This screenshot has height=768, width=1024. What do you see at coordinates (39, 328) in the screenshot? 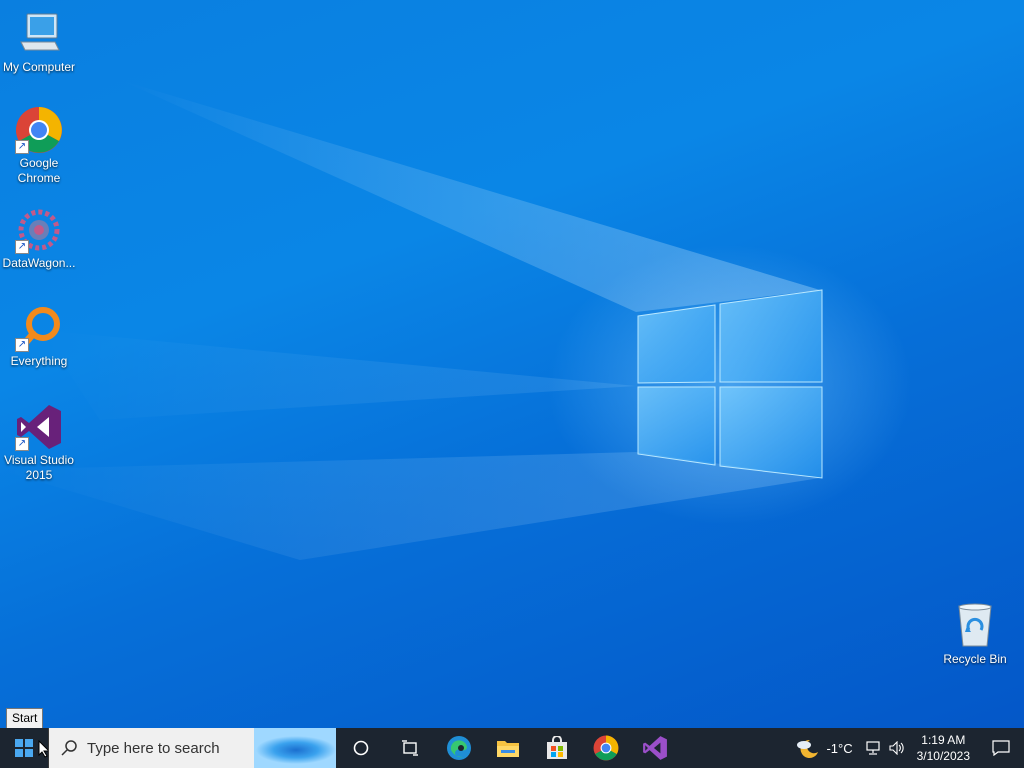
I see `everything-search-icon: ↗` at bounding box center [39, 328].